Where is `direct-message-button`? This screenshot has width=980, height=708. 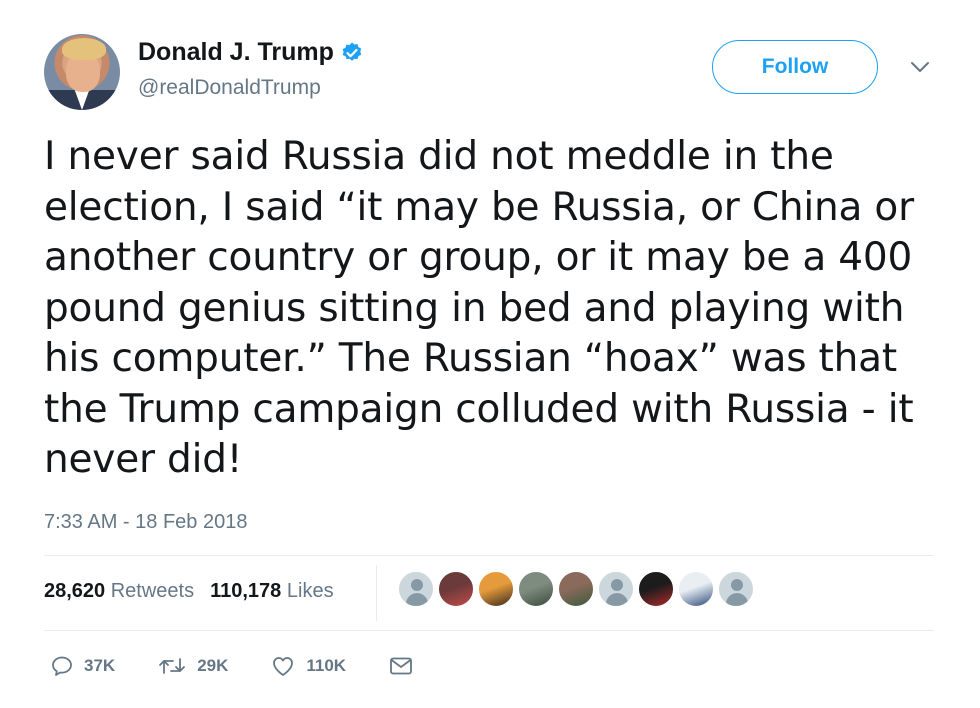 direct-message-button is located at coordinates (401, 666).